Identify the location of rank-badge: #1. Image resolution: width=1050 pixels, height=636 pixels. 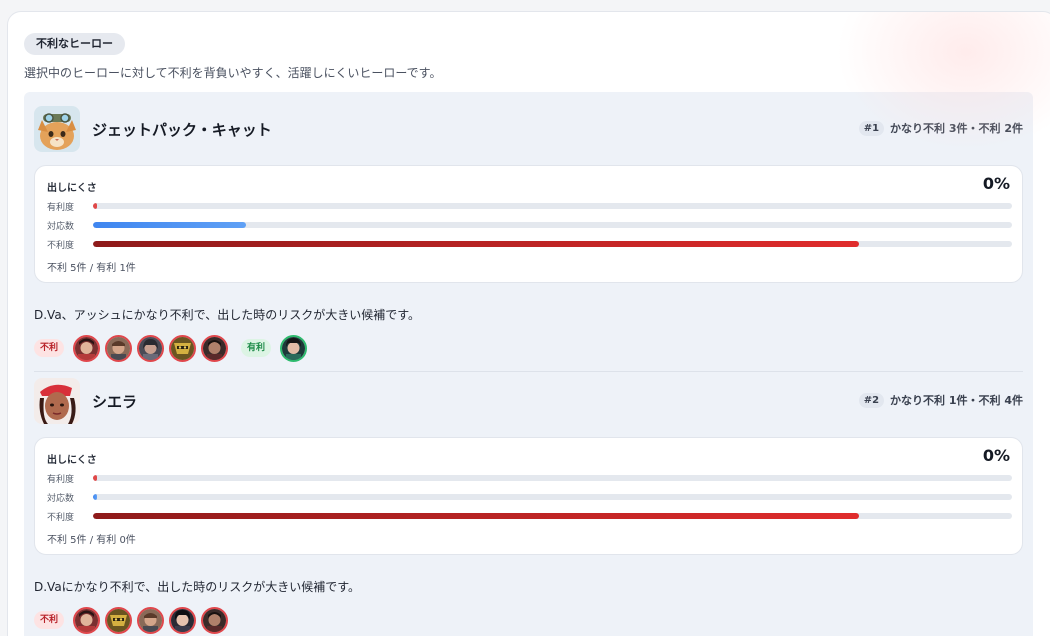
(871, 128).